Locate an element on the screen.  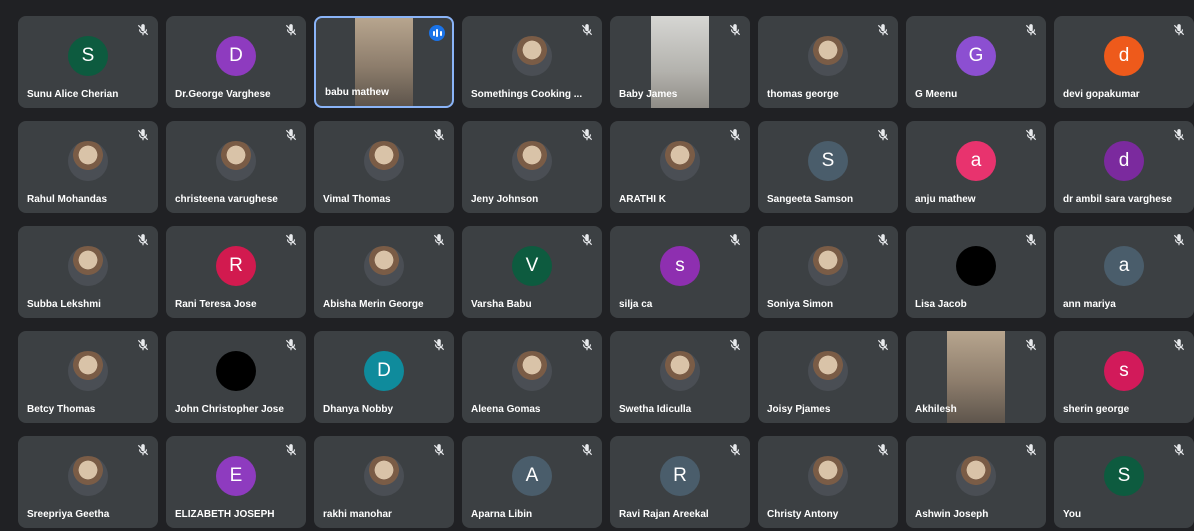
avatar: s is located at coordinates (1124, 371).